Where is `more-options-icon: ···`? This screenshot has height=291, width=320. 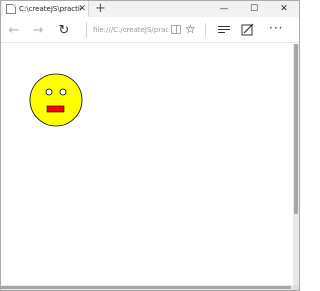 more-options-icon: ··· is located at coordinates (276, 28).